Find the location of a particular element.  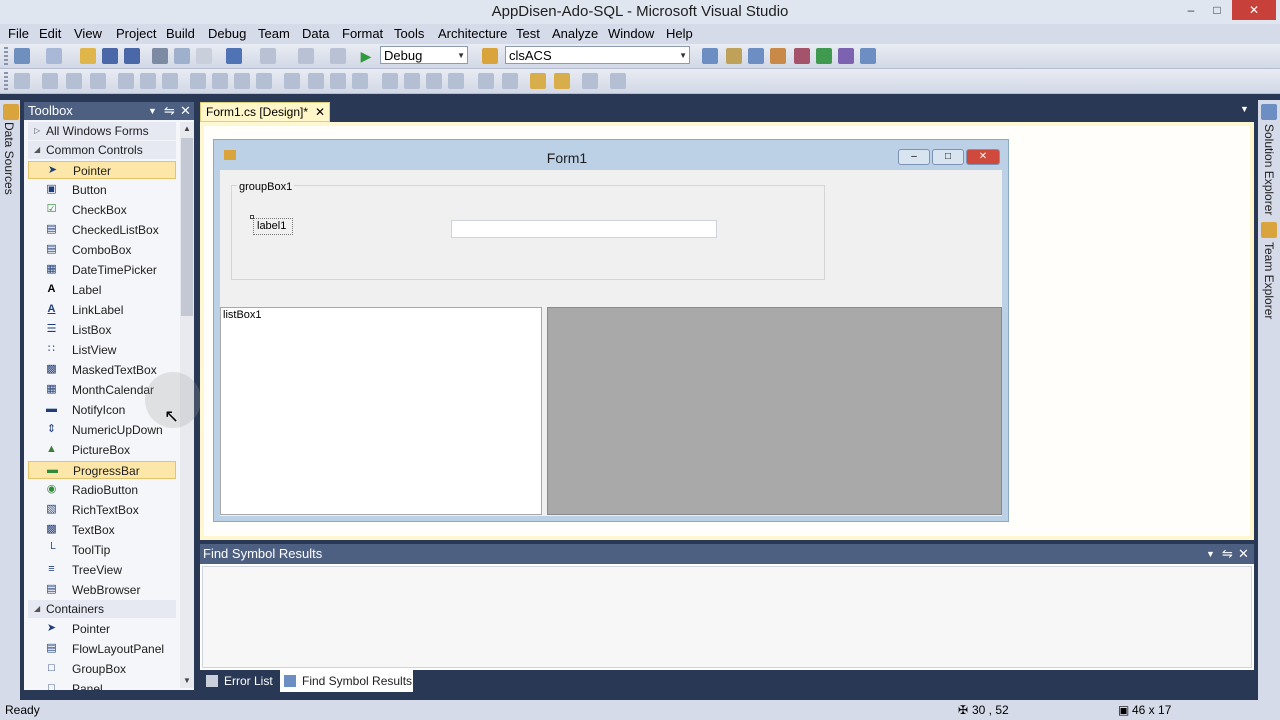

datagridview-control is located at coordinates (774, 411).